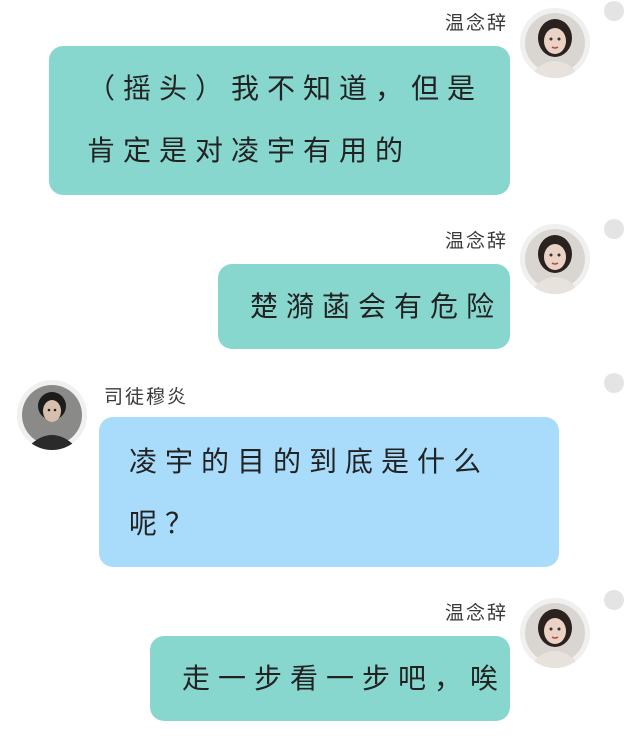  What do you see at coordinates (146, 397) in the screenshot?
I see `sender-name: 司徒穆炎` at bounding box center [146, 397].